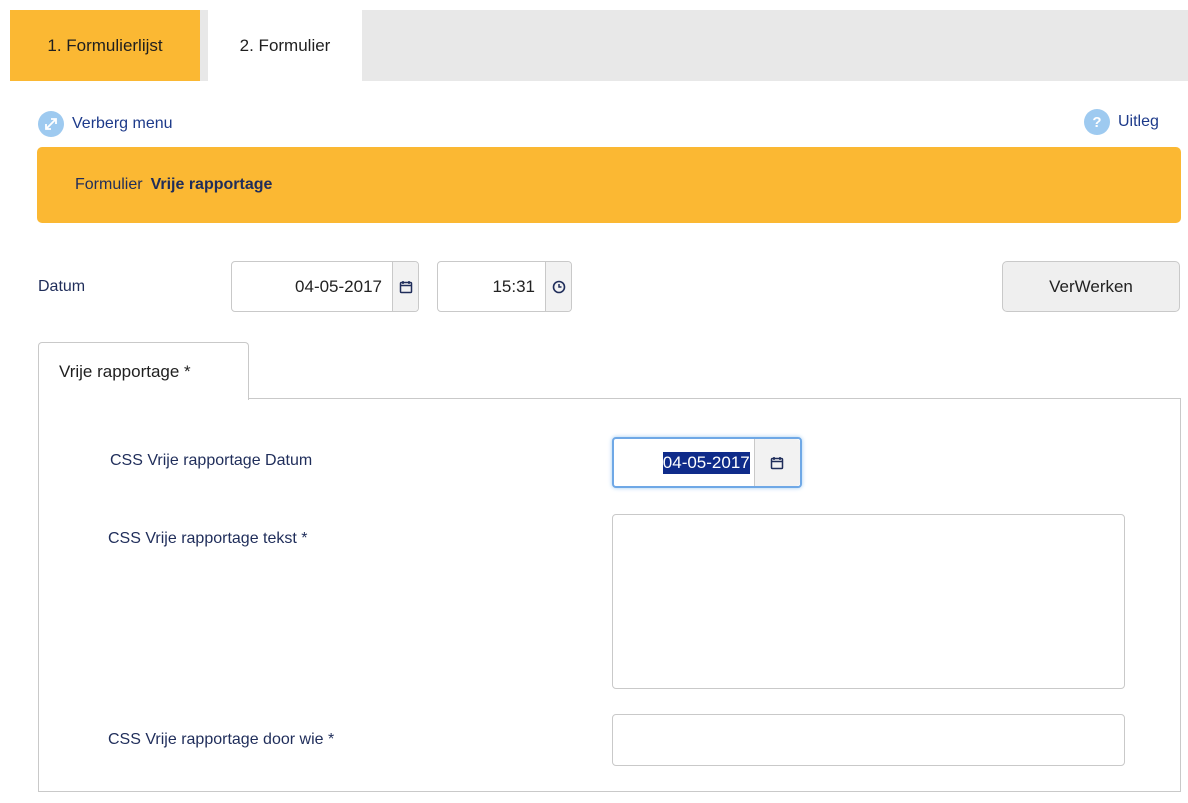 The width and height of the screenshot is (1188, 803). Describe the element at coordinates (62, 286) in the screenshot. I see `date-label: Datum` at that location.